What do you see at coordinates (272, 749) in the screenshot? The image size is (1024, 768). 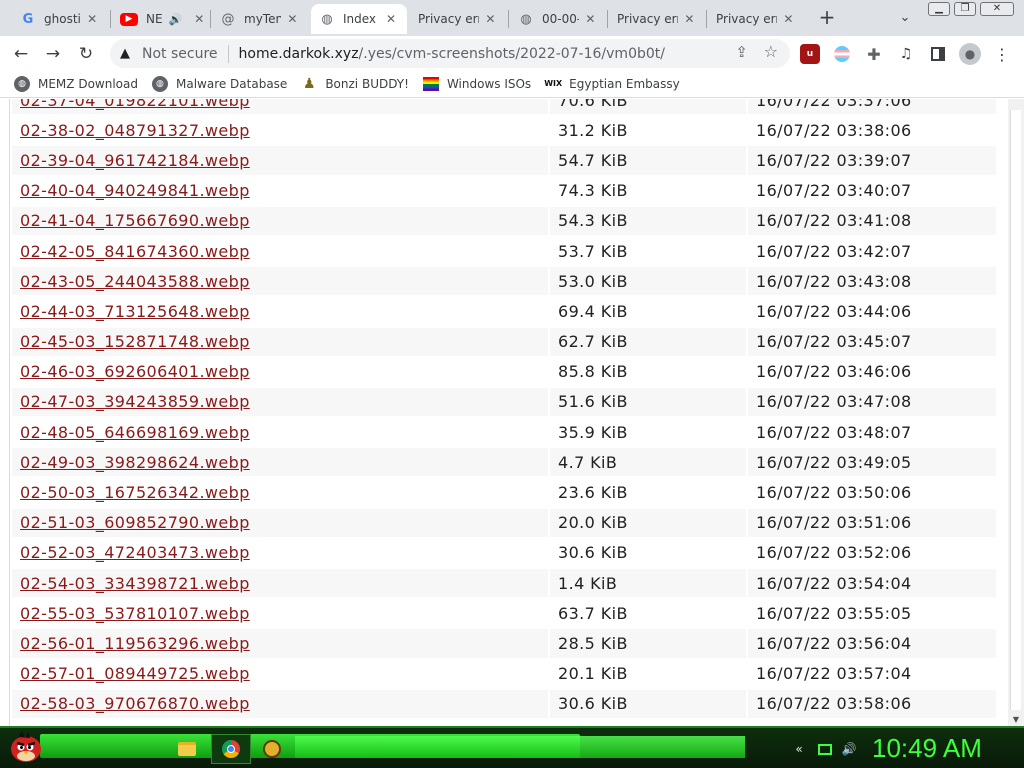 I see `taskbar-app-button` at bounding box center [272, 749].